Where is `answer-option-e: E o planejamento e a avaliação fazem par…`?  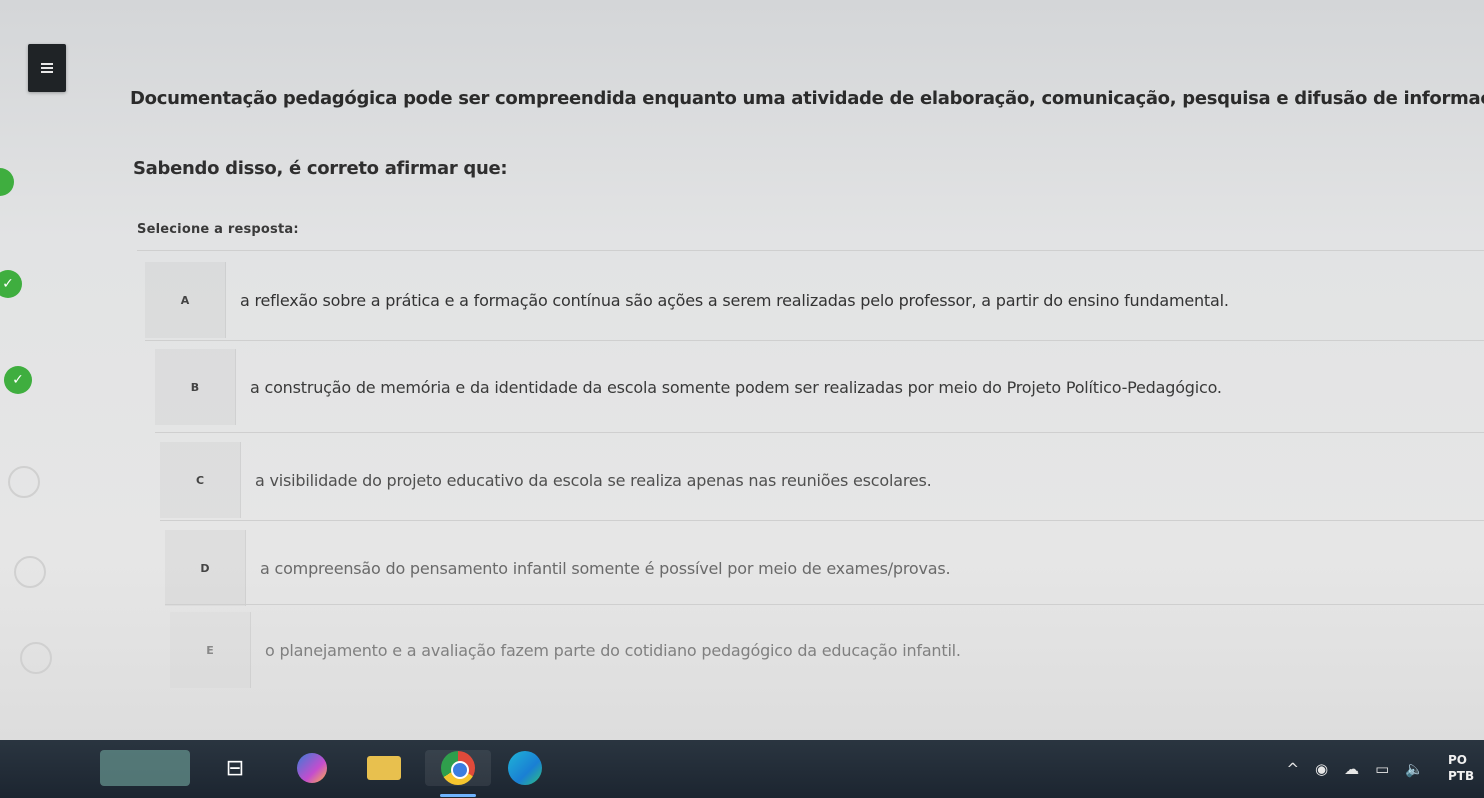 answer-option-e: E o planejamento e a avaliação fazem par… is located at coordinates (827, 650).